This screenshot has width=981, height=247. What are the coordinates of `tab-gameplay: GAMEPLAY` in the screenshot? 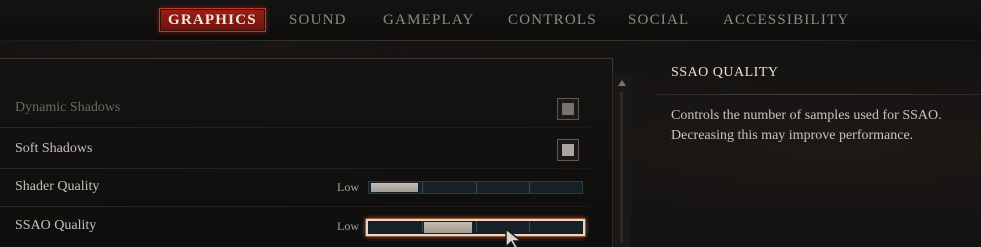 It's located at (429, 20).